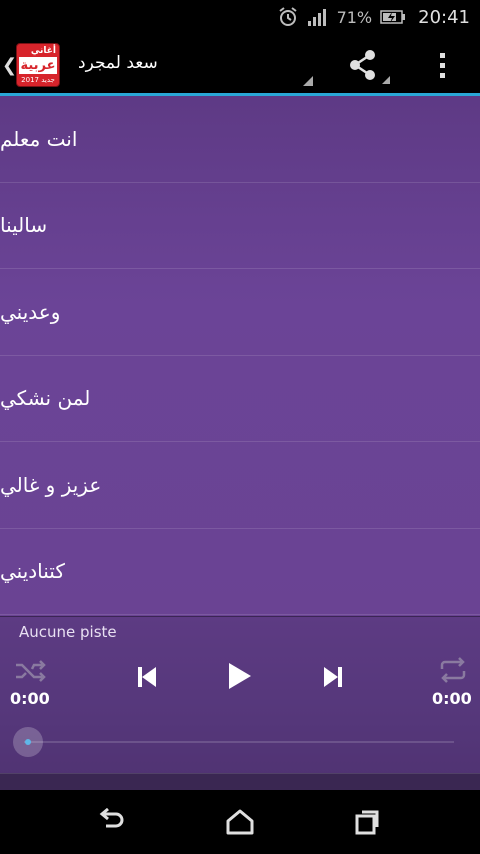 The height and width of the screenshot is (854, 480). I want to click on status-bar: 71% 20:41, so click(240, 17).